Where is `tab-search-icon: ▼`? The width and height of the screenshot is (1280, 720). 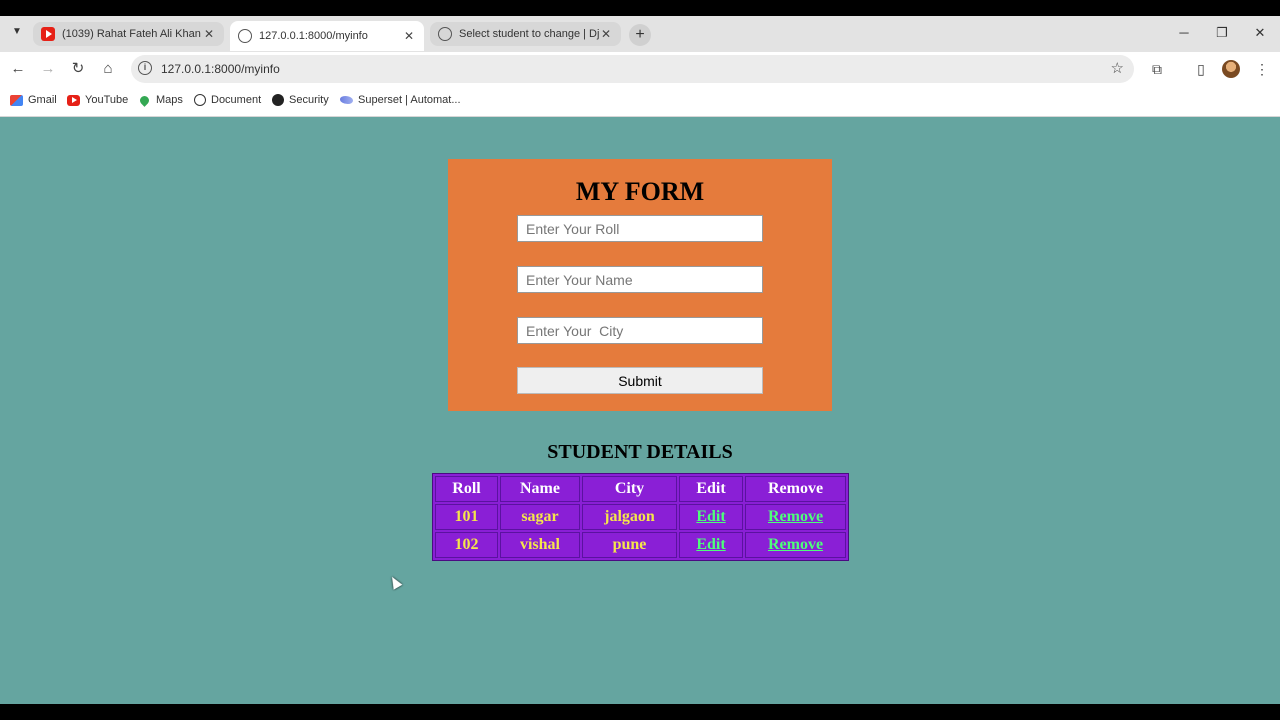
tab-search-icon: ▼ is located at coordinates (17, 33).